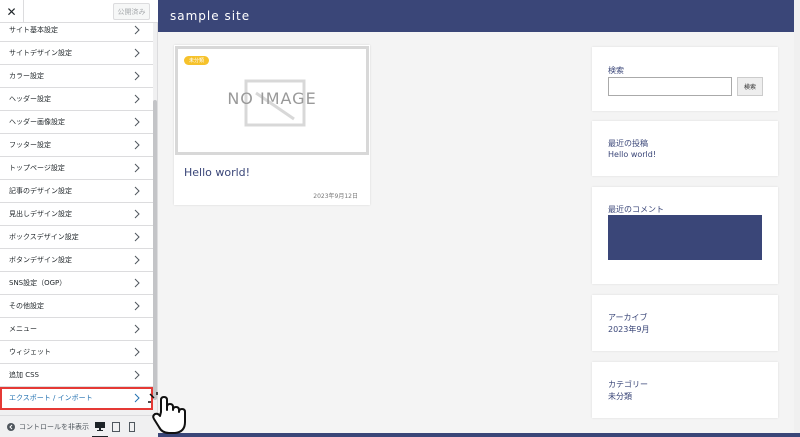  Describe the element at coordinates (54, 426) in the screenshot. I see `hide-controls-label: コントロールを非表示` at that location.